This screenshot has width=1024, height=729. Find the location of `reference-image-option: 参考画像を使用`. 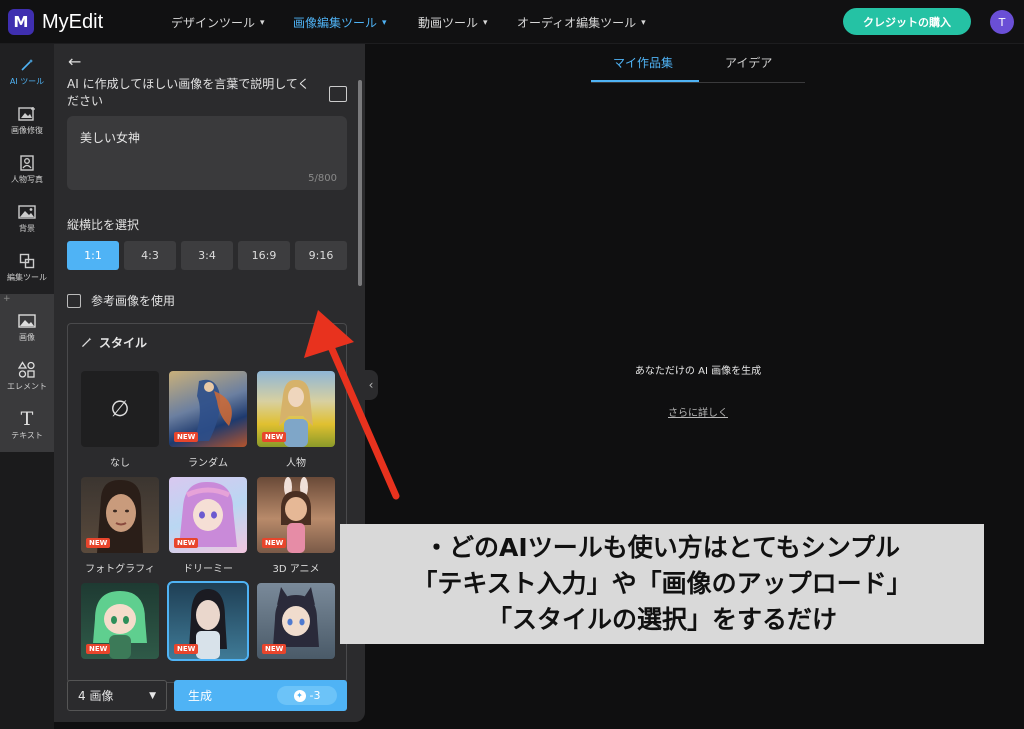

reference-image-option: 参考画像を使用 is located at coordinates (121, 300).